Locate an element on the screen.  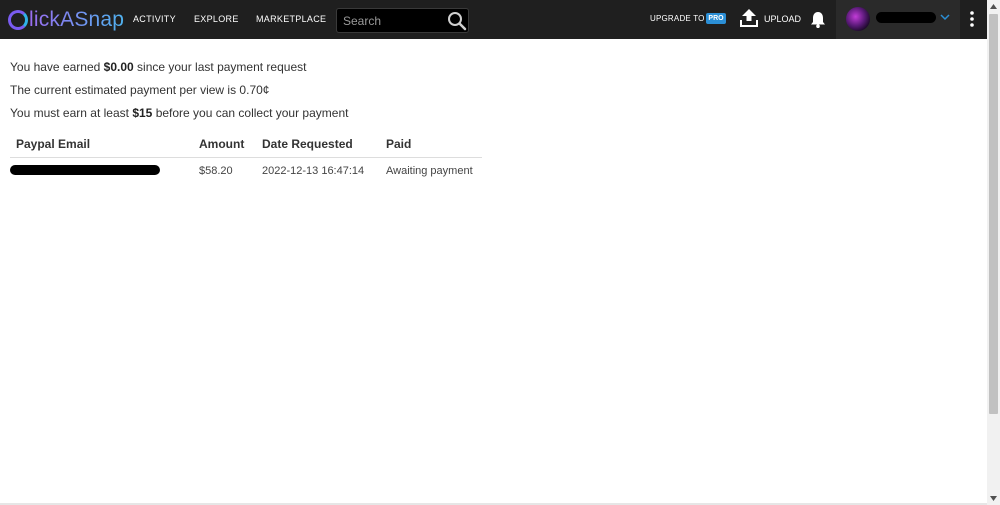
column-date-requested: Date Requested is located at coordinates (318, 144).